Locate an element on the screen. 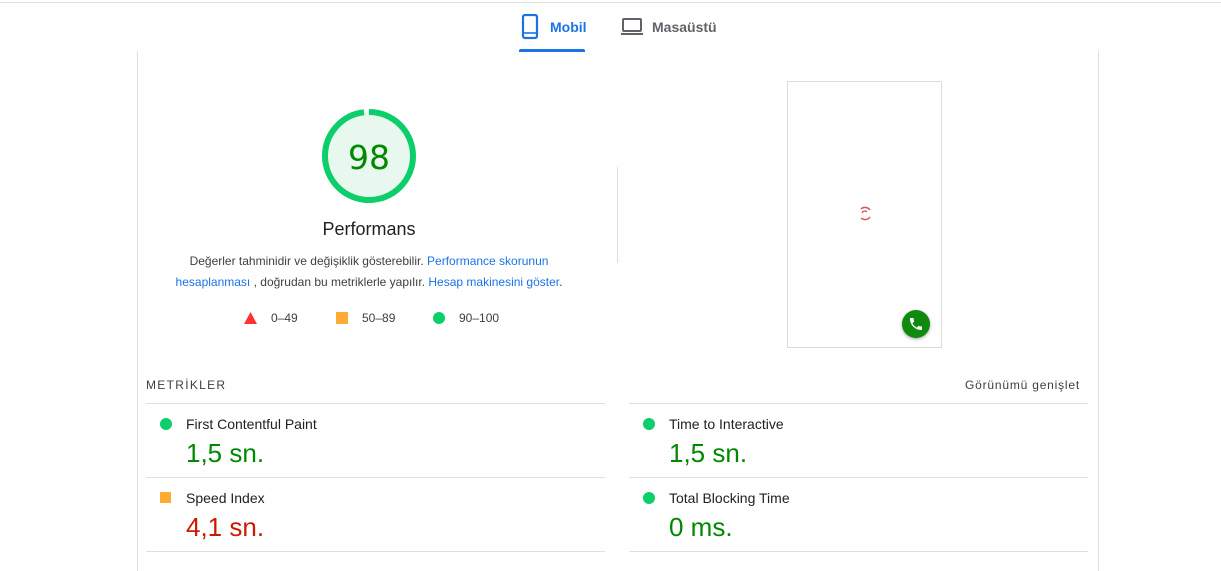 This screenshot has height=571, width=1221. metrics-header: METRİKLER is located at coordinates (186, 385).